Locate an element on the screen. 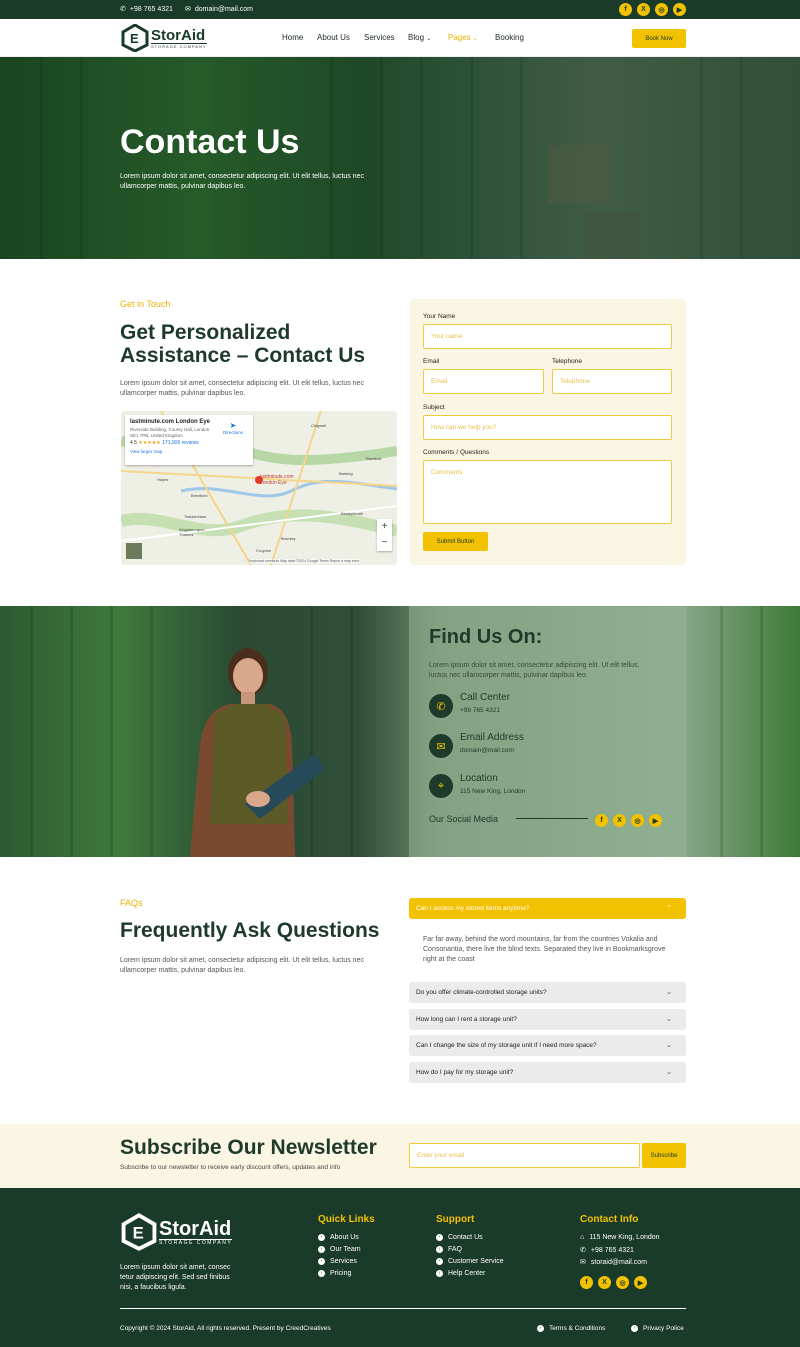 This screenshot has height=1347, width=800. telephone-input: Telephone is located at coordinates (612, 381).